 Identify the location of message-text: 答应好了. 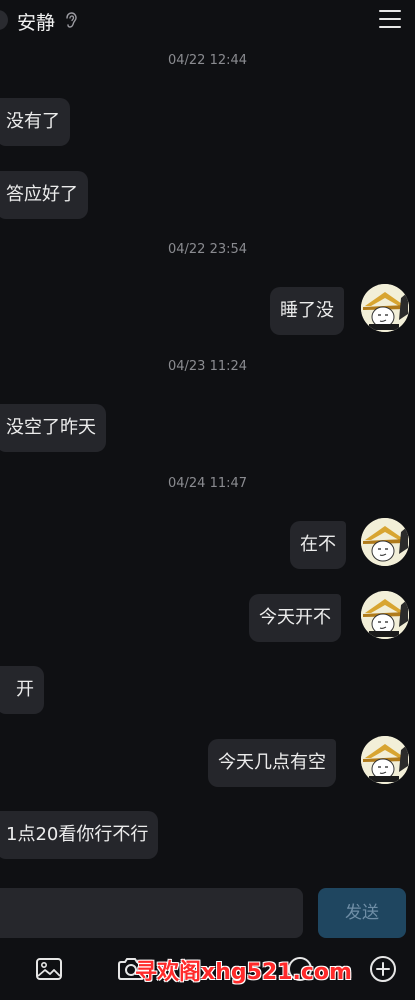
(42, 194).